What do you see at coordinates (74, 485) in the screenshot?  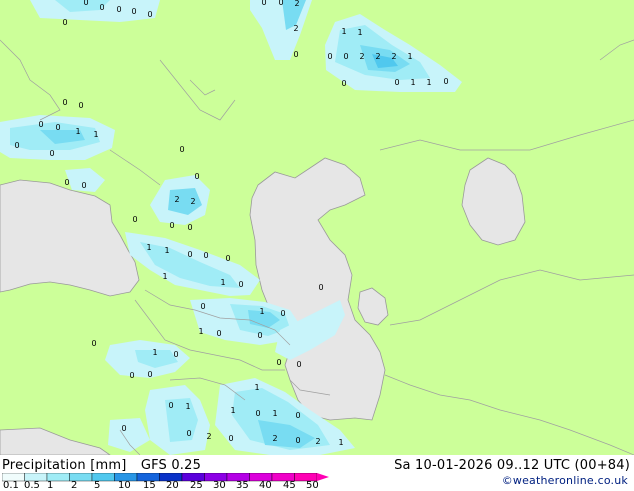 I see `legend-tick-label: 2` at bounding box center [74, 485].